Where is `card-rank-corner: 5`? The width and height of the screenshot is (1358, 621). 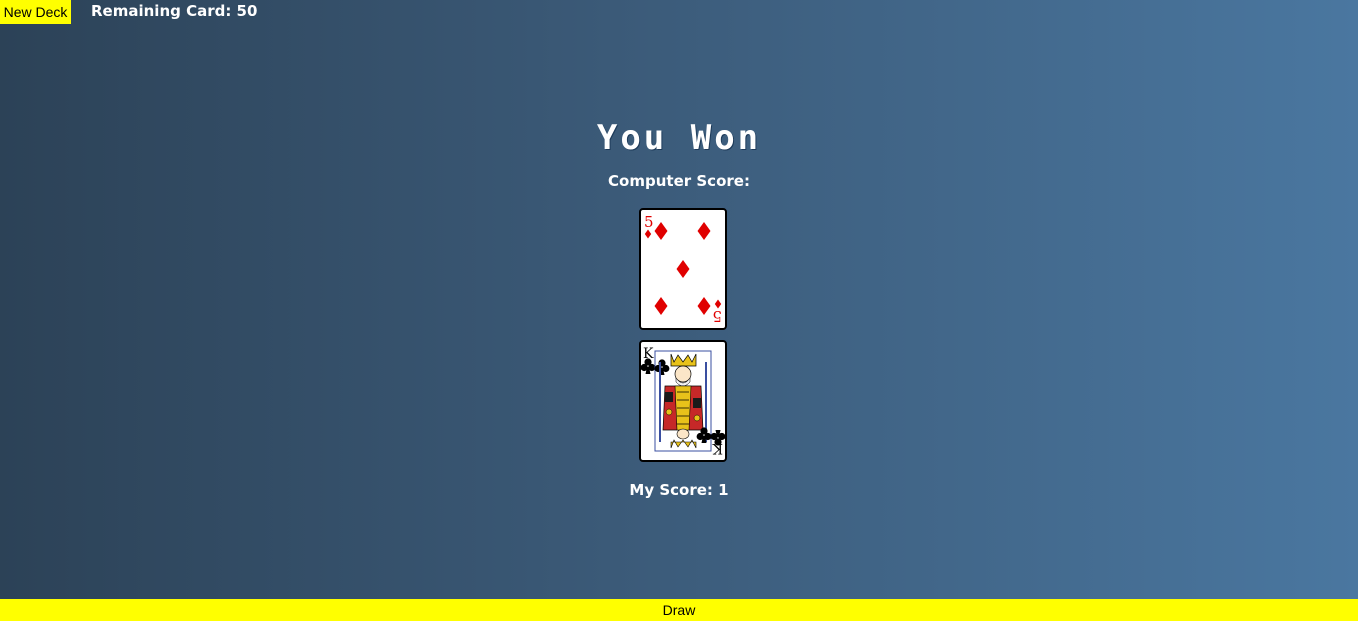 card-rank-corner: 5 is located at coordinates (649, 222).